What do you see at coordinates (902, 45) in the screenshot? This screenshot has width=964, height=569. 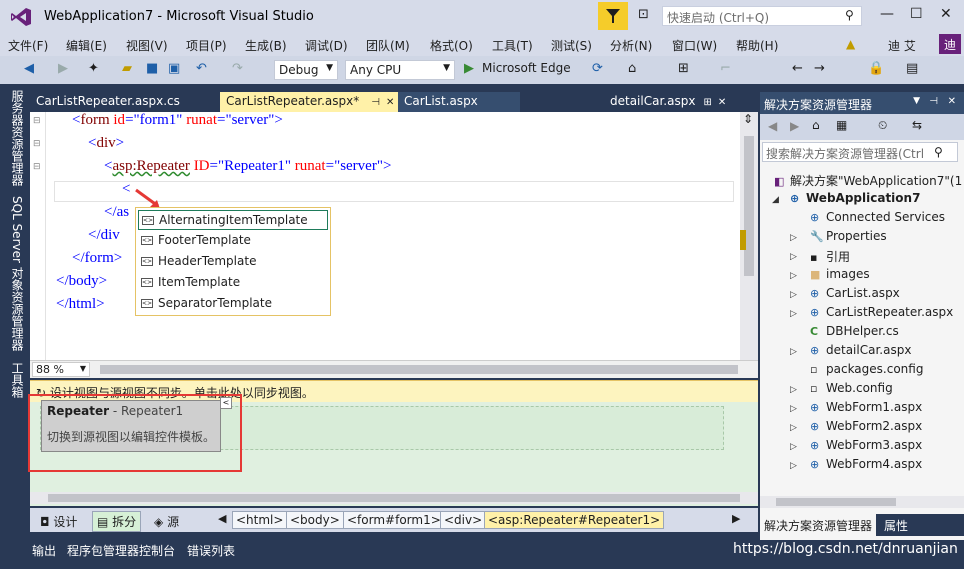 I see `user-name: 迪 艾` at bounding box center [902, 45].